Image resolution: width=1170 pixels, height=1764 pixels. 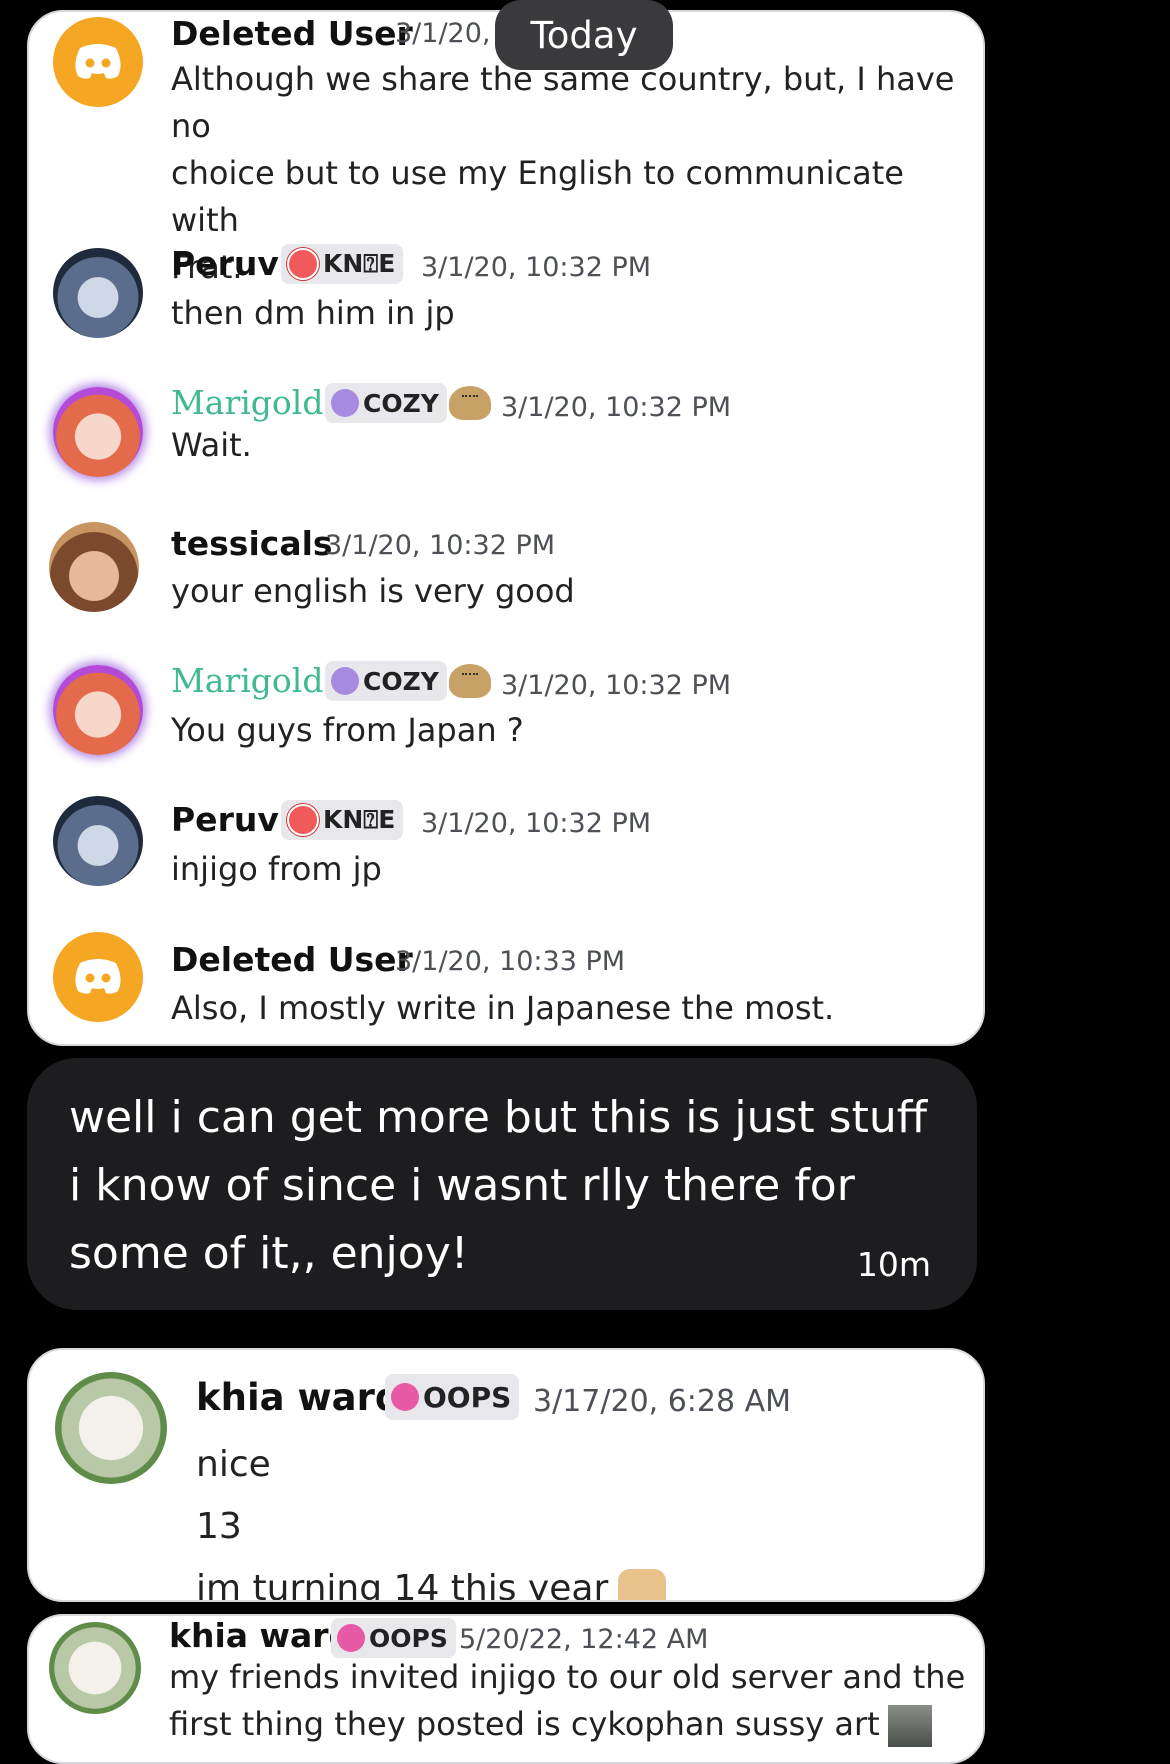 What do you see at coordinates (276, 869) in the screenshot?
I see `message-text: injigo from jp` at bounding box center [276, 869].